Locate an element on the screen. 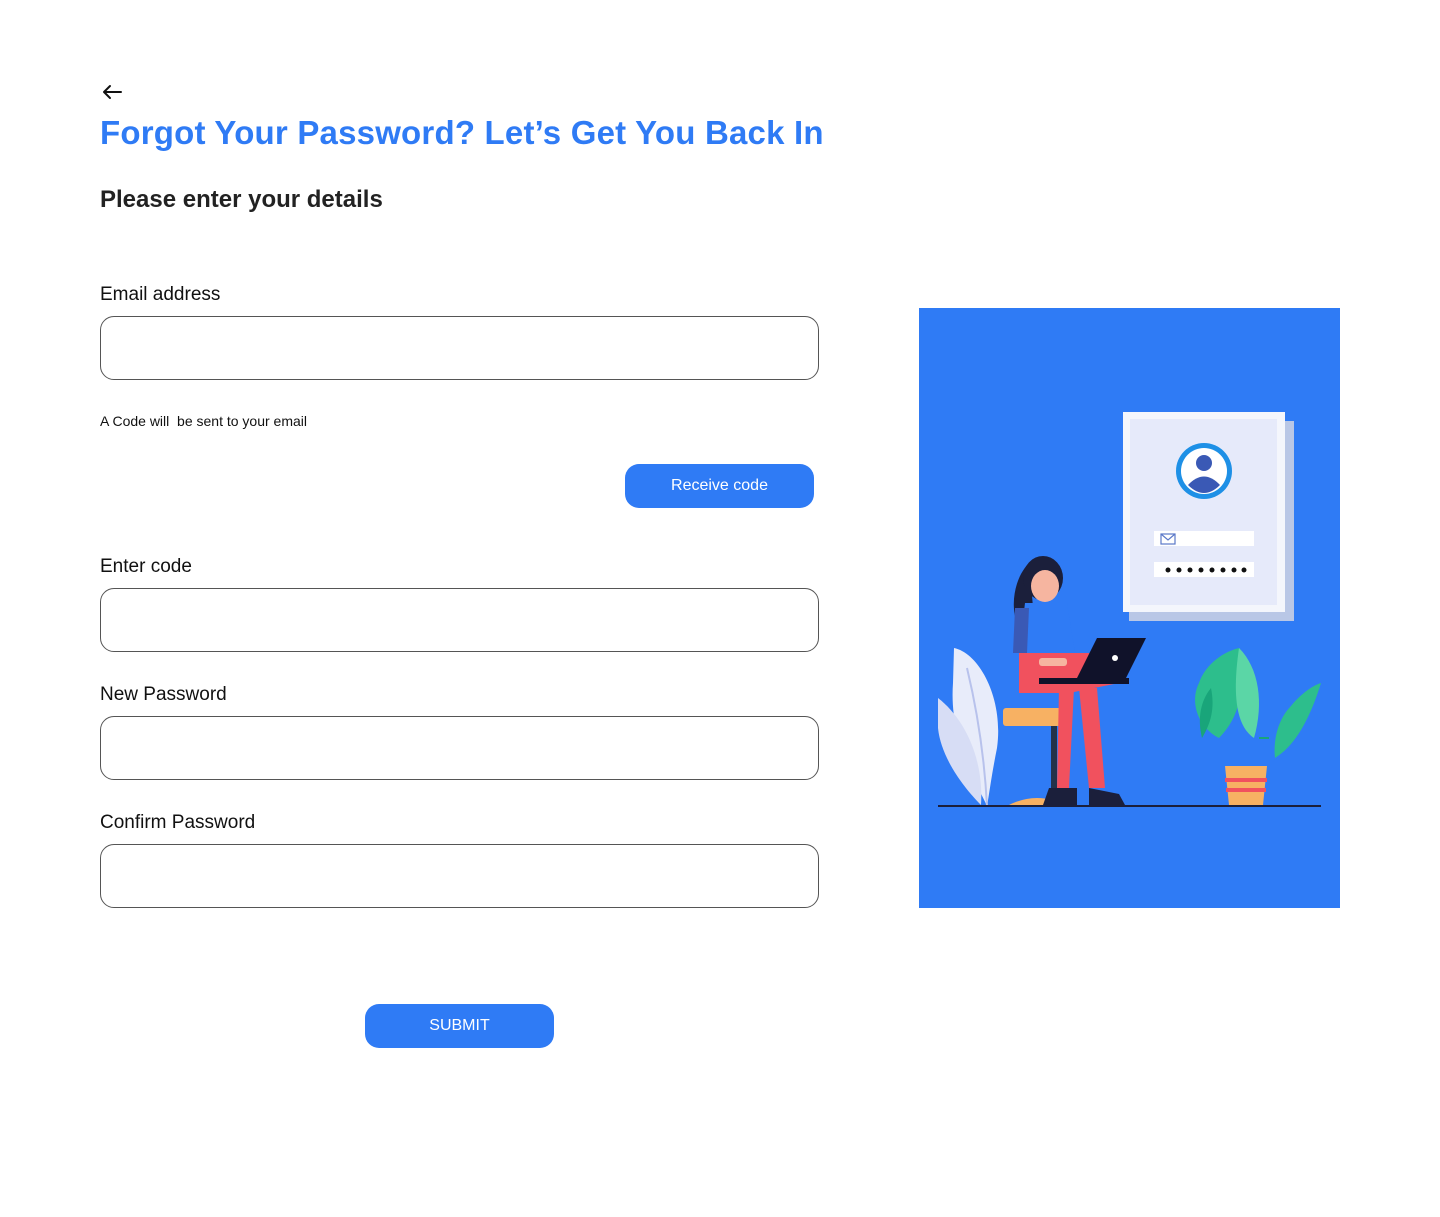  login-illustration is located at coordinates (1129, 608).